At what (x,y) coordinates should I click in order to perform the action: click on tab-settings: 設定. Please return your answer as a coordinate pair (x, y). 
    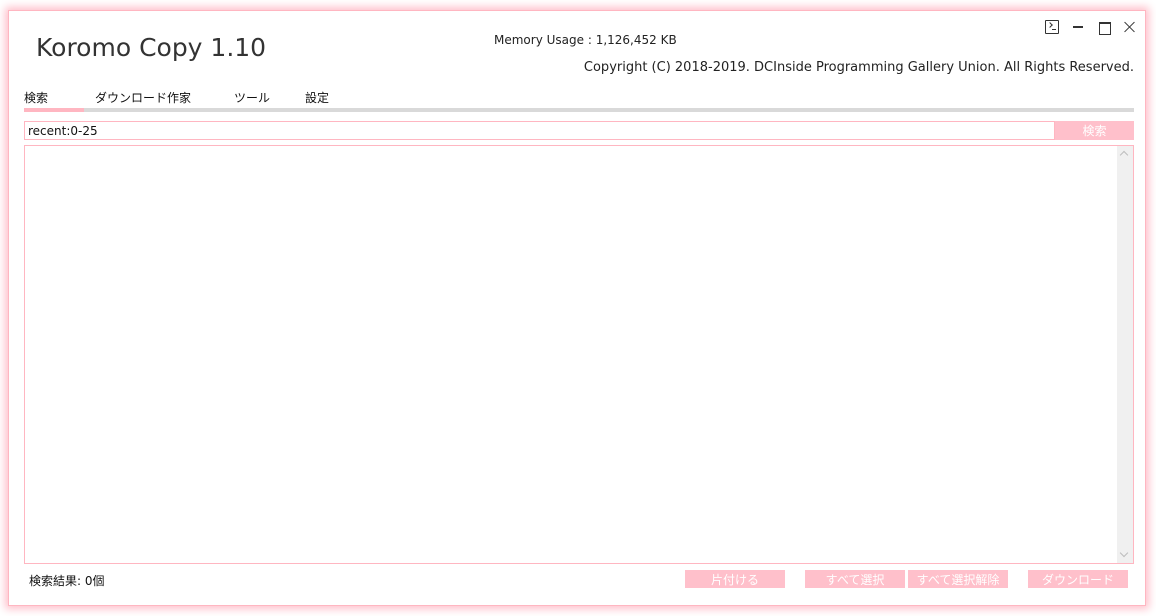
    Looking at the image, I should click on (317, 97).